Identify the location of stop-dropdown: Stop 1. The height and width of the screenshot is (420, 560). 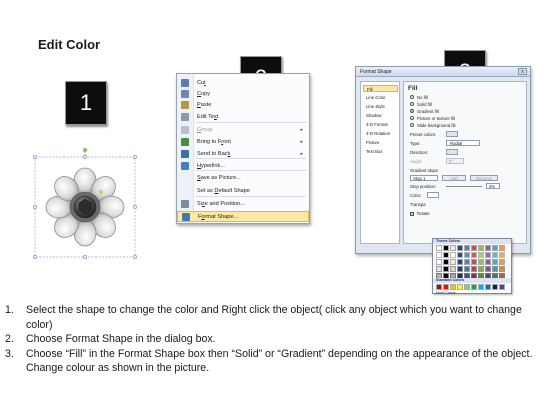
(424, 178).